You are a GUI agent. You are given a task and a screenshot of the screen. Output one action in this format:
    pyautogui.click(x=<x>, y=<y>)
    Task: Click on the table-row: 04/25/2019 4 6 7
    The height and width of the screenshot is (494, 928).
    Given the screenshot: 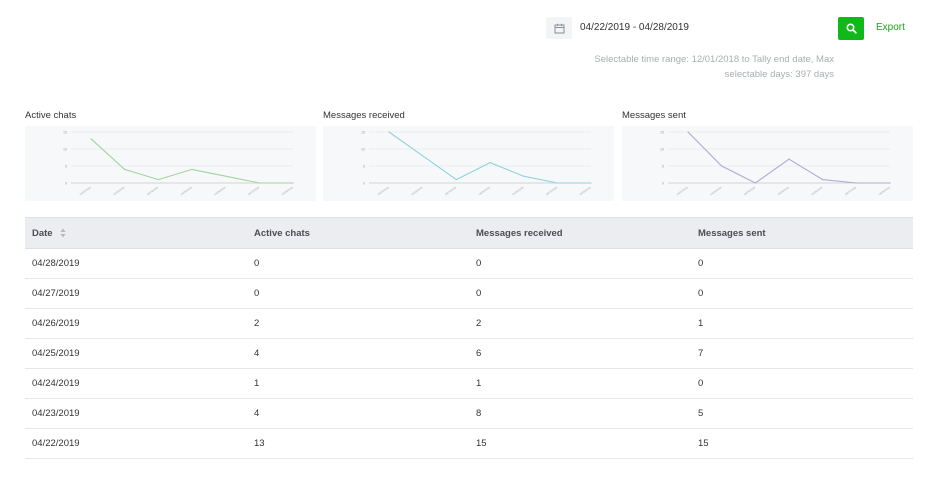 What is the action you would take?
    pyautogui.click(x=469, y=353)
    